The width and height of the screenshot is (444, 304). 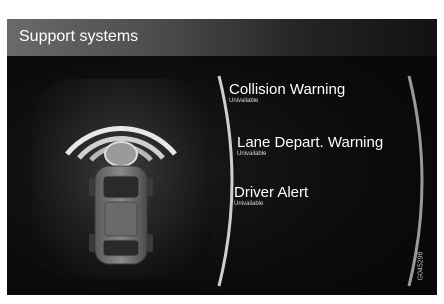 I want to click on screen-title: Support systems, so click(x=79, y=36).